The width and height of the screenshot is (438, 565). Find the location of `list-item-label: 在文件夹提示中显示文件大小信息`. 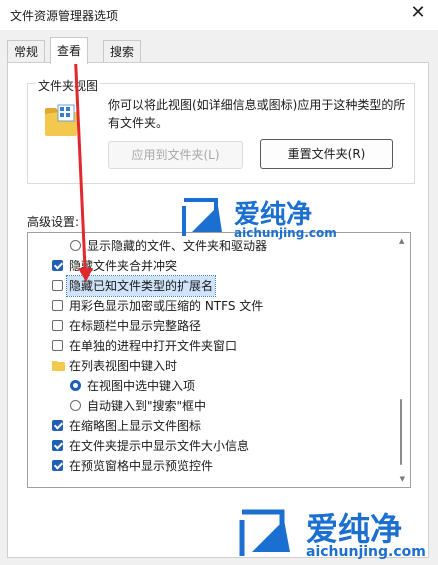

list-item-label: 在文件夹提示中显示文件大小信息 is located at coordinates (159, 446).